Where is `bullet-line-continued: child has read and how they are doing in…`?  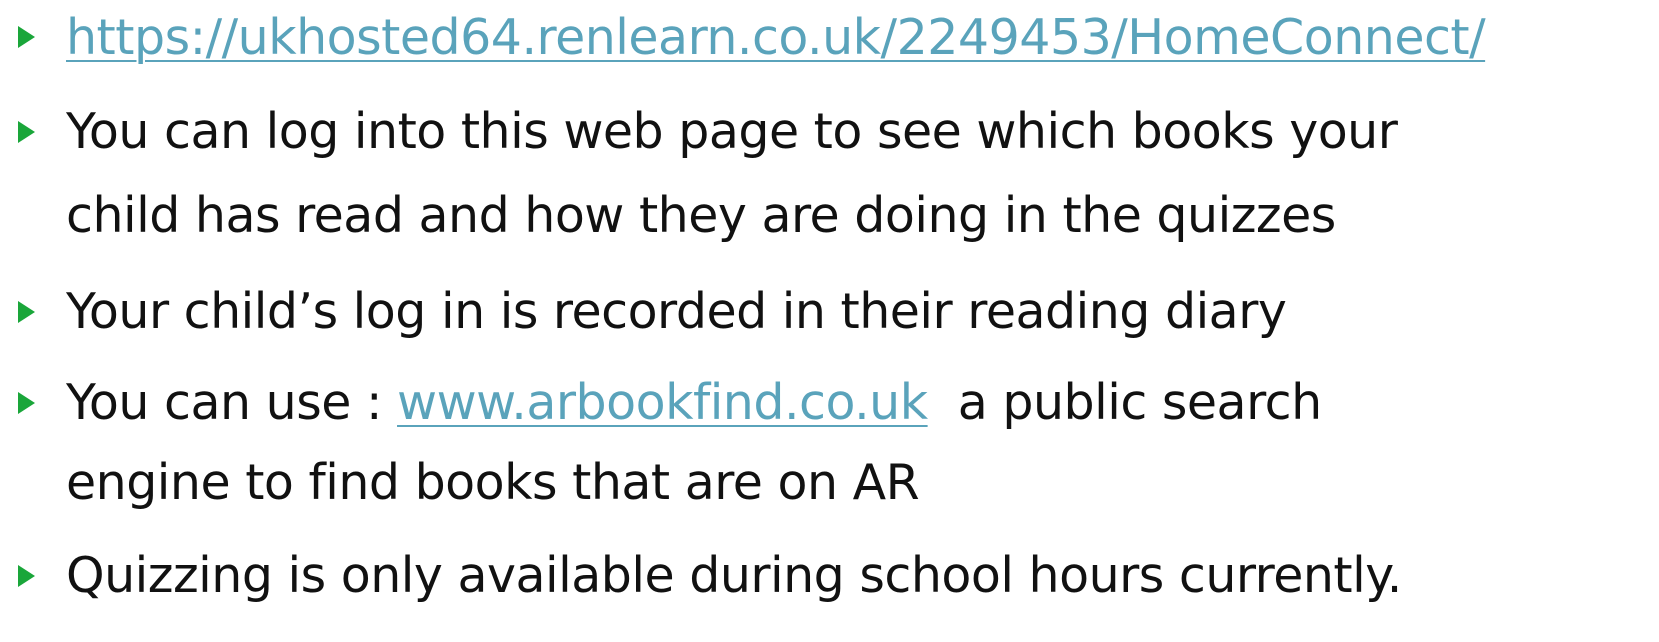 bullet-line-continued: child has read and how they are doing in… is located at coordinates (701, 215).